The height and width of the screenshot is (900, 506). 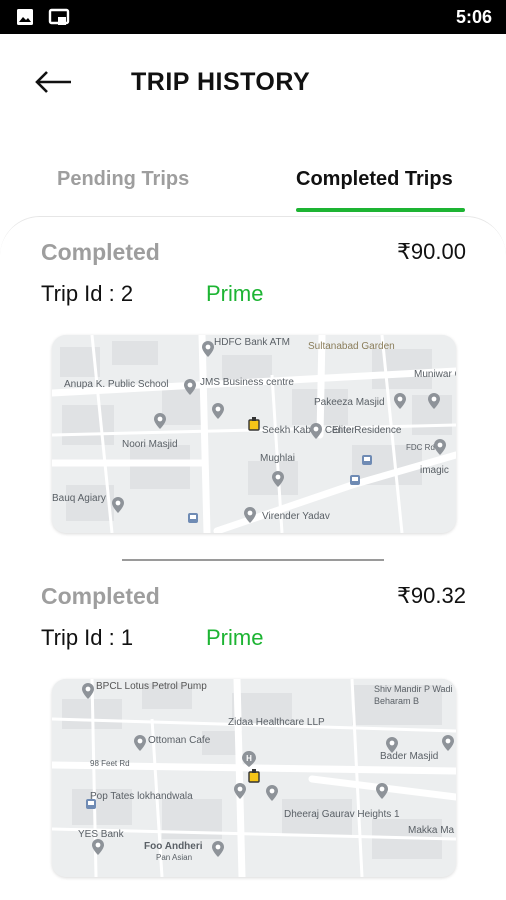 I want to click on map-road-label: 98 Feet Rd, so click(x=110, y=763).